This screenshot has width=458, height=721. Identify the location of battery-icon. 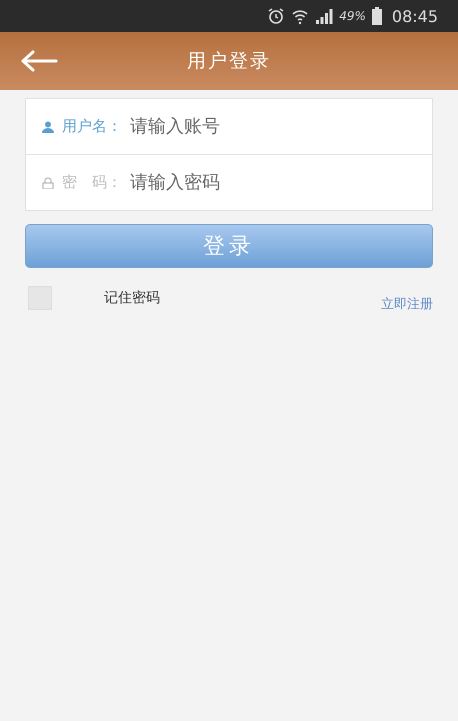
(377, 16).